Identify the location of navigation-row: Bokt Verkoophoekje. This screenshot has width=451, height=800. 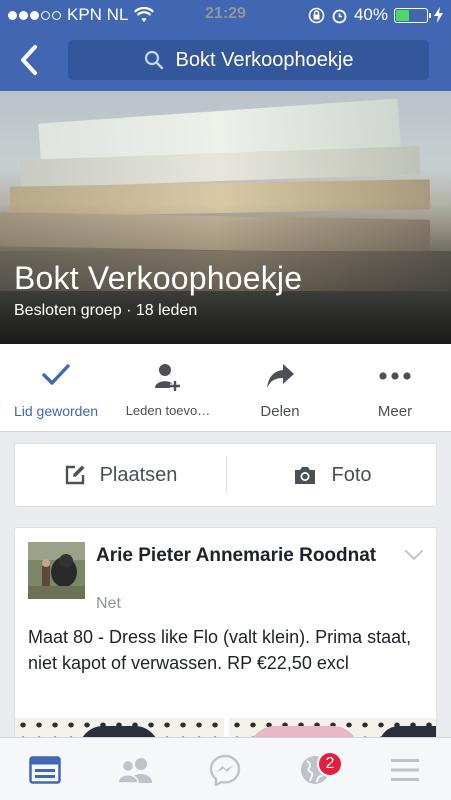
(225, 60).